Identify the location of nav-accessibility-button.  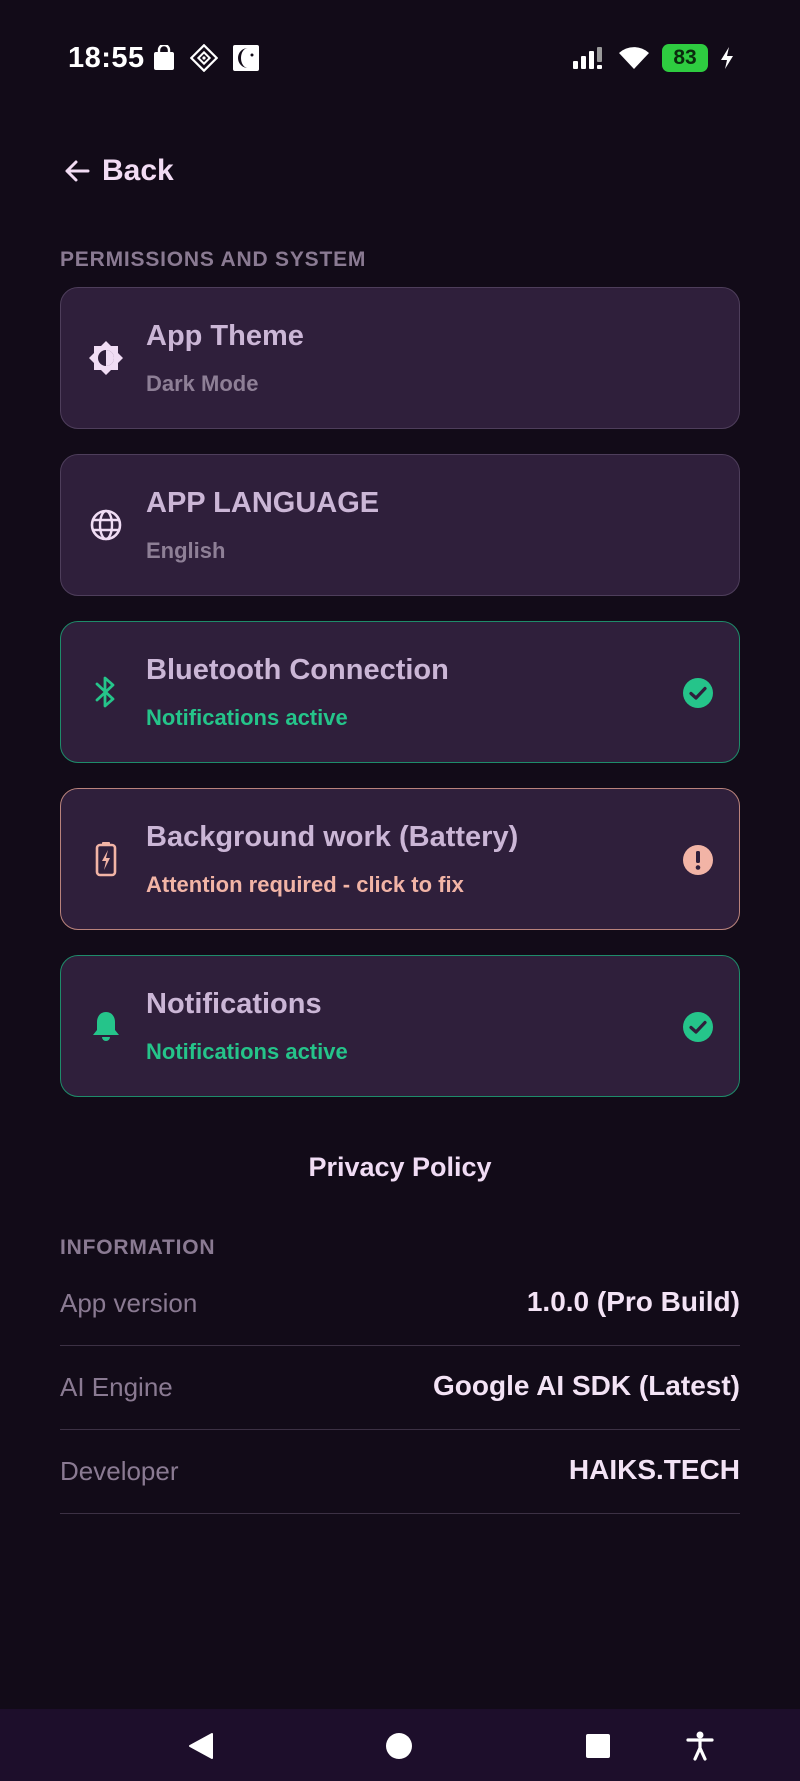
(700, 1746).